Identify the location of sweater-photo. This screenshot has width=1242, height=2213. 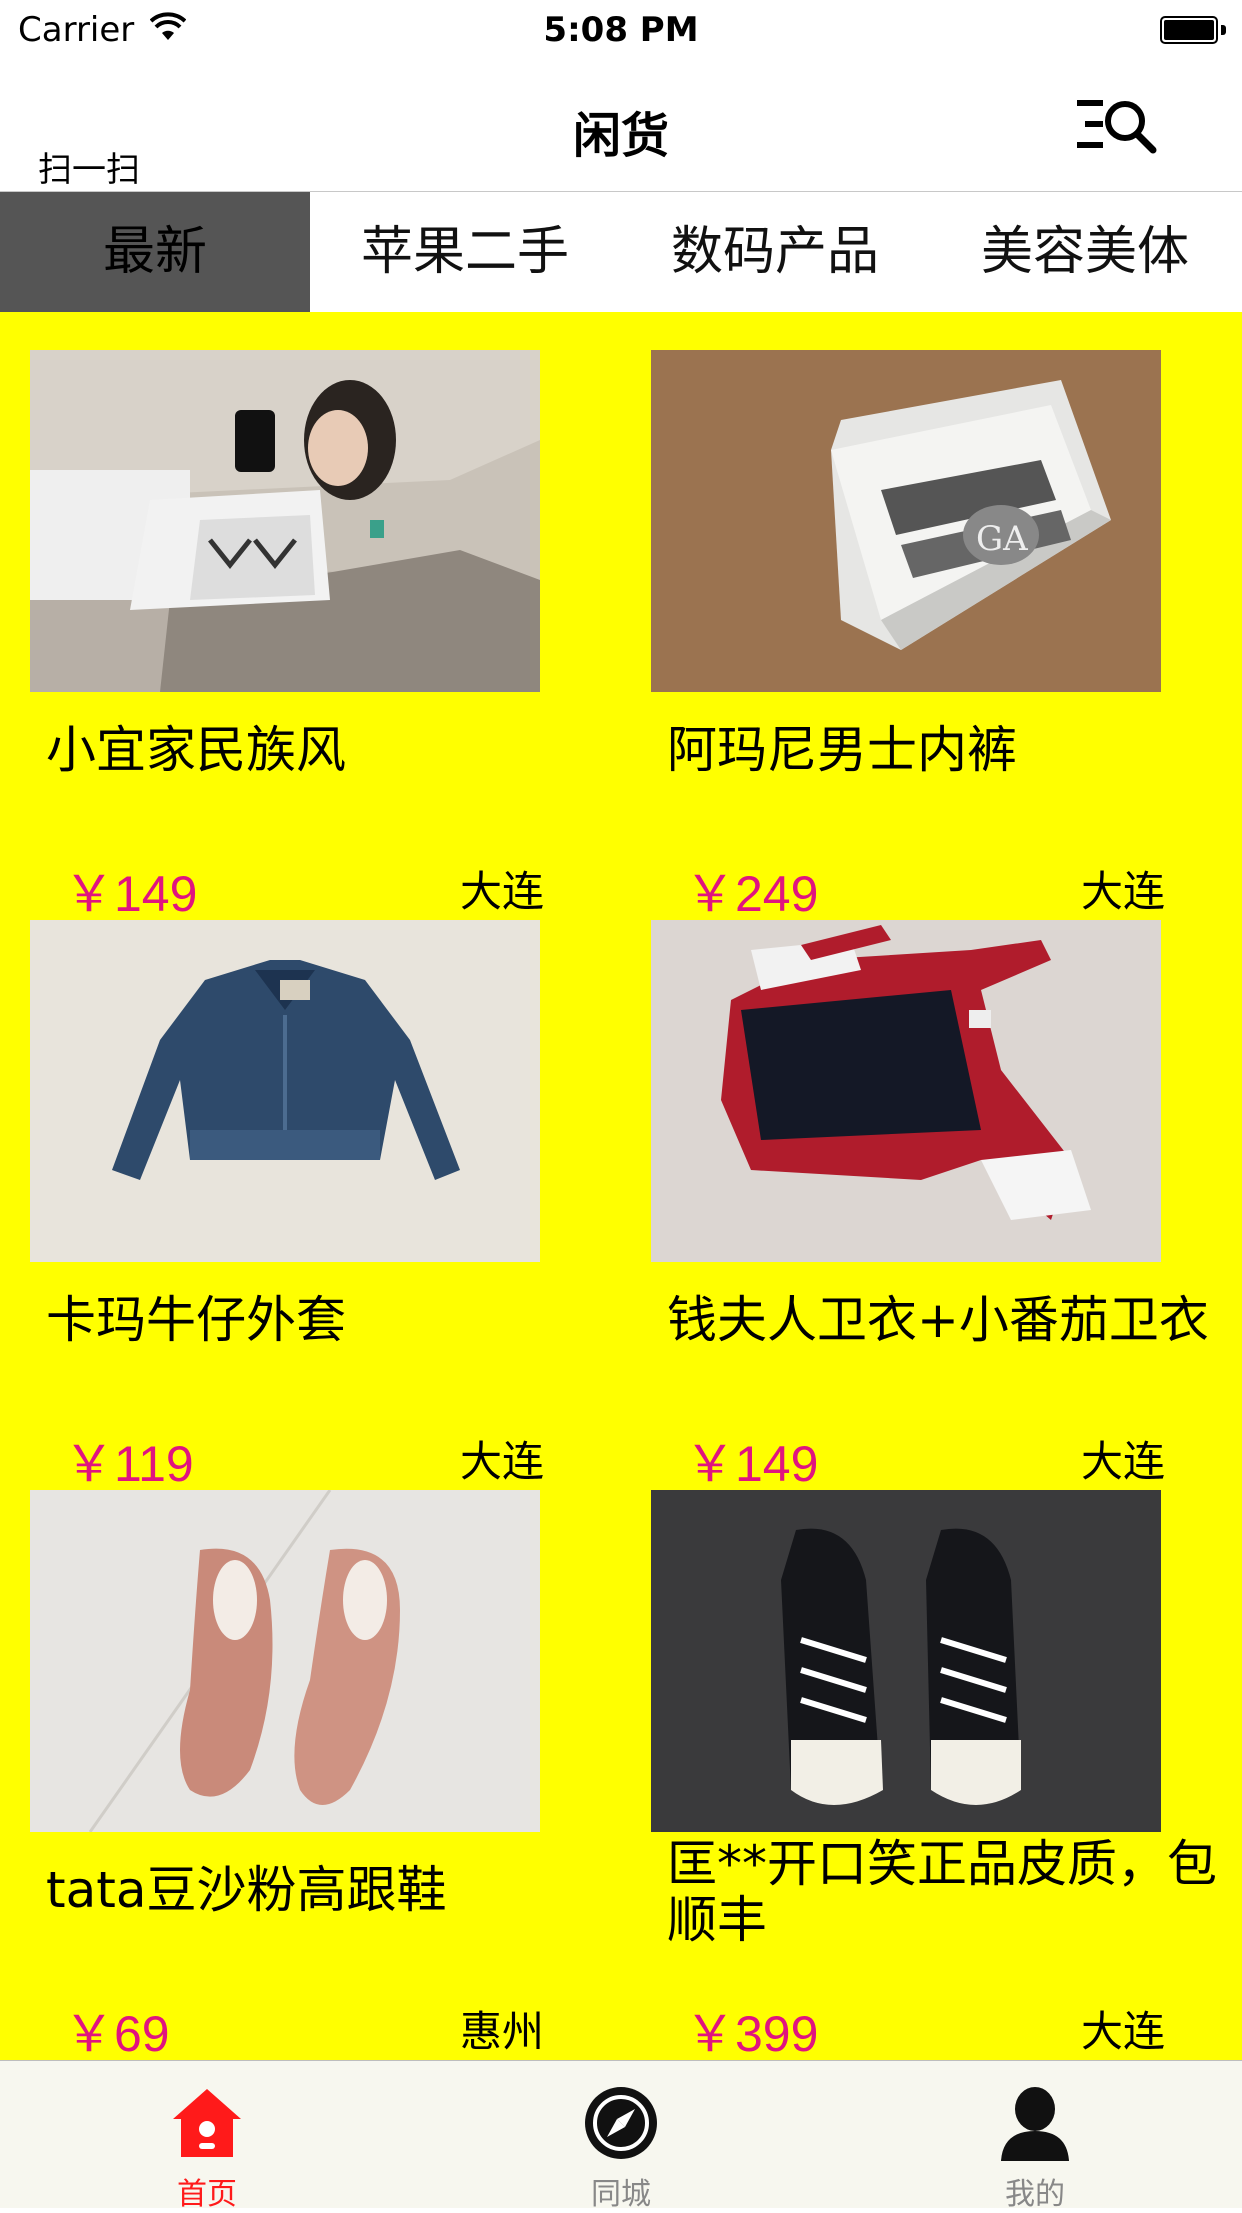
(906, 1091).